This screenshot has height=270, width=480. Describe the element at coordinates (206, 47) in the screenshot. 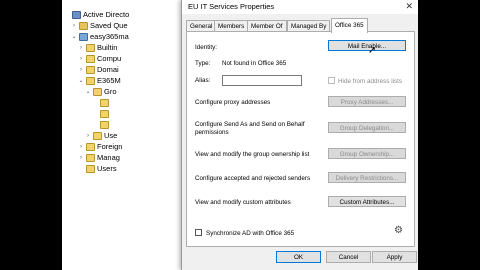

I see `identity-label: Identity:` at that location.